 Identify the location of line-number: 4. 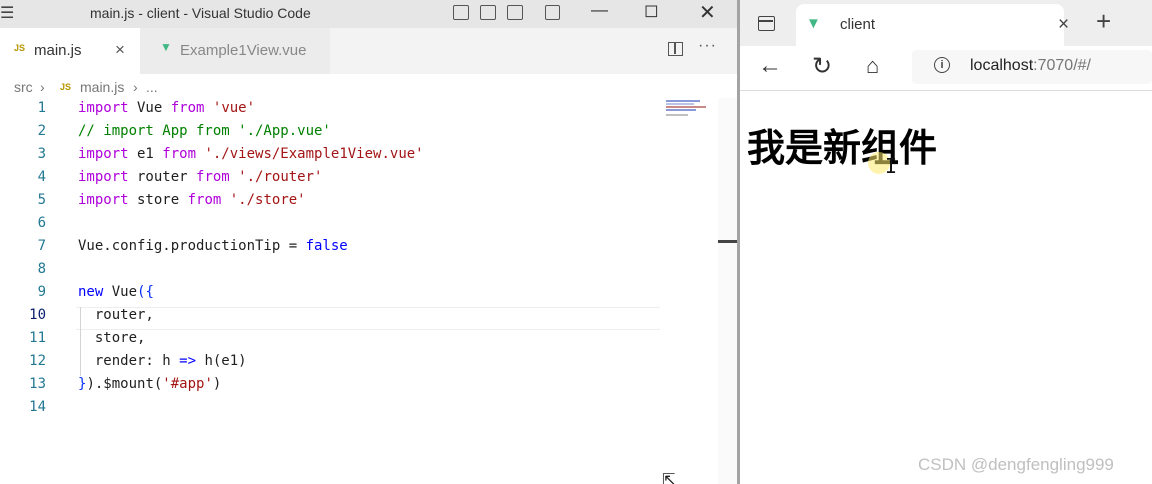
(41, 177).